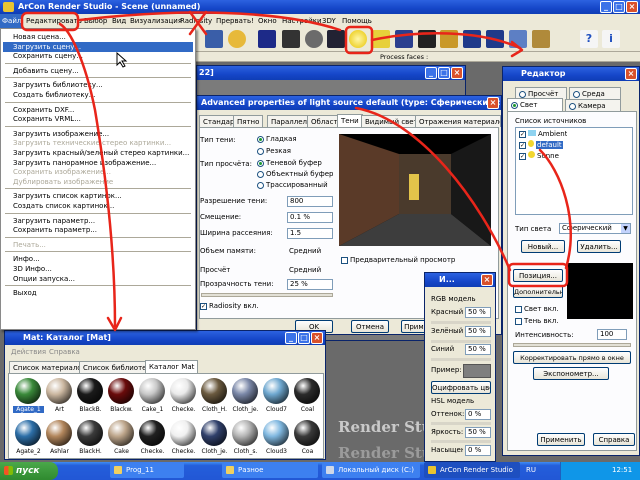 Image resolution: width=640 pixels, height=480 pixels. Describe the element at coordinates (248, 121) in the screenshot. I see `tab-spot: Пятно` at that location.